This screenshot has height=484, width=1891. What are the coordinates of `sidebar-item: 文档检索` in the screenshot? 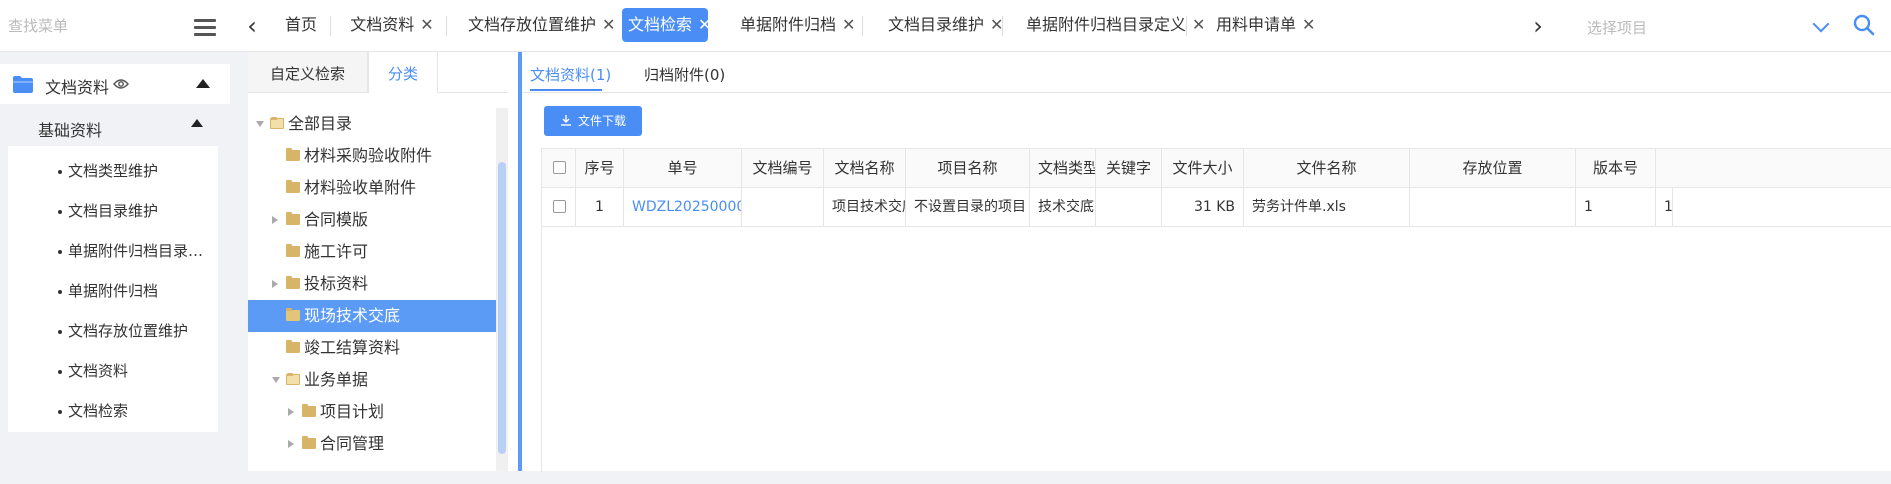 It's located at (113, 411).